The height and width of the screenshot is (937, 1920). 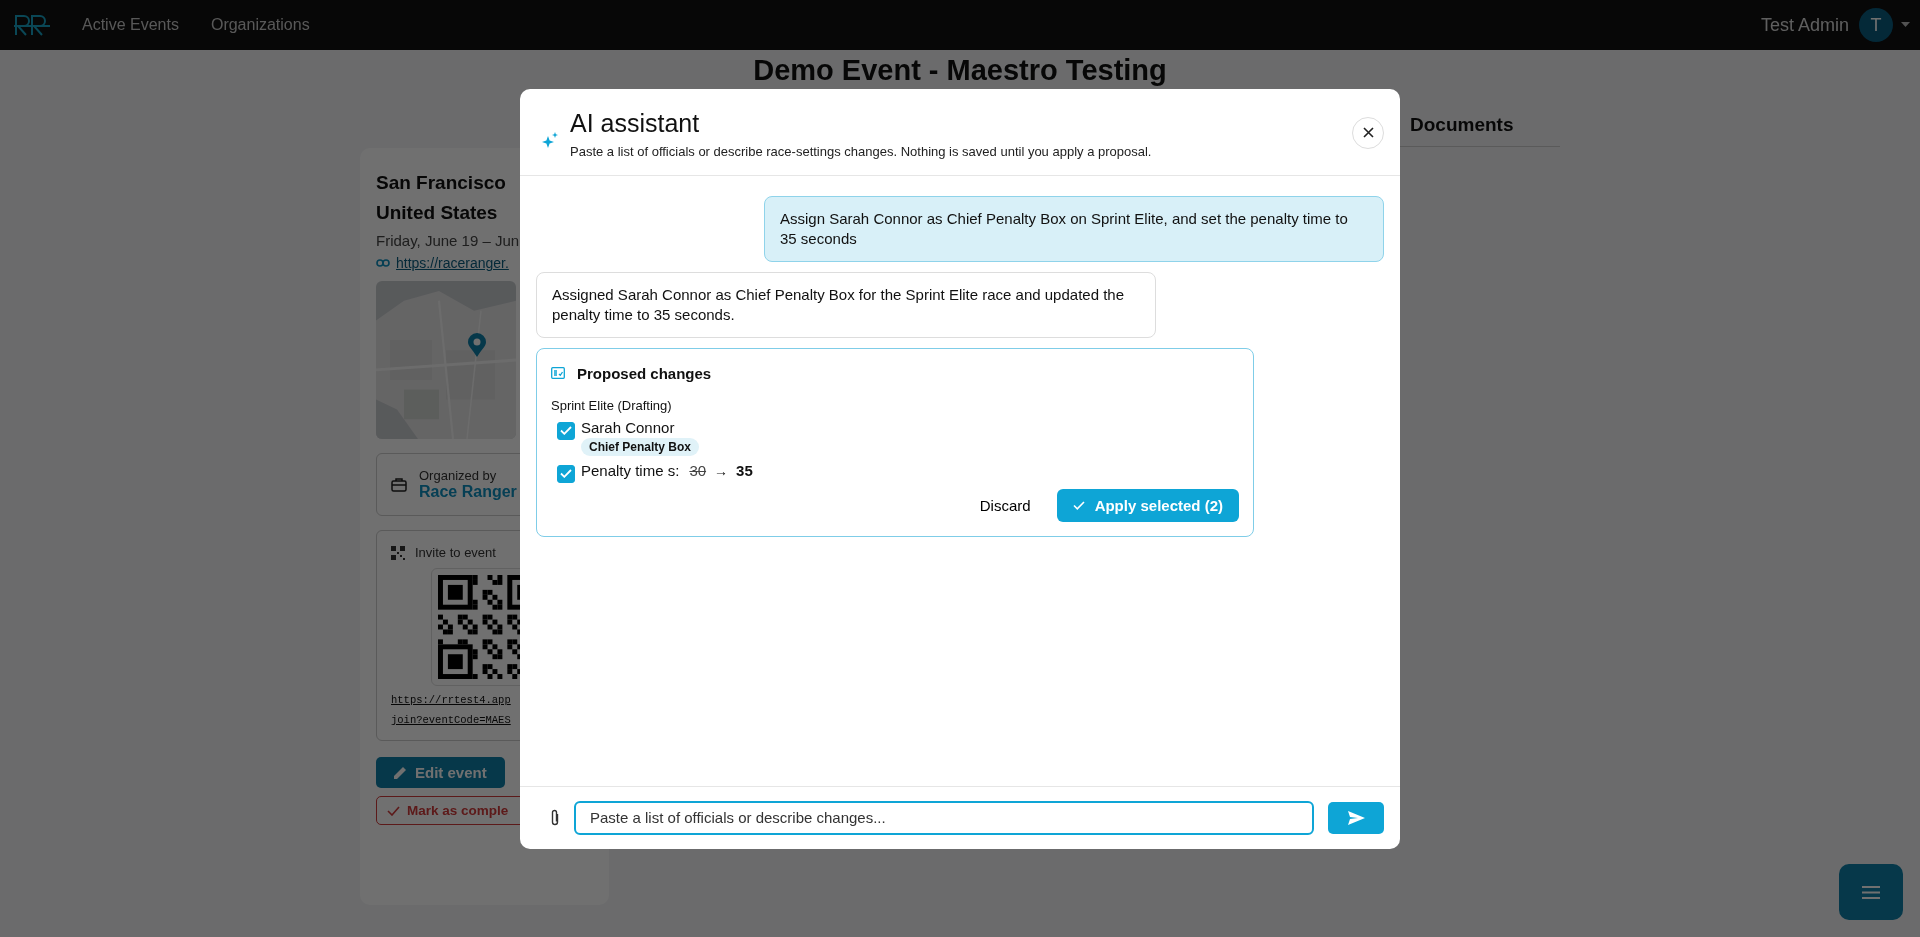 What do you see at coordinates (1804, 25) in the screenshot?
I see `user-name: Test Admin` at bounding box center [1804, 25].